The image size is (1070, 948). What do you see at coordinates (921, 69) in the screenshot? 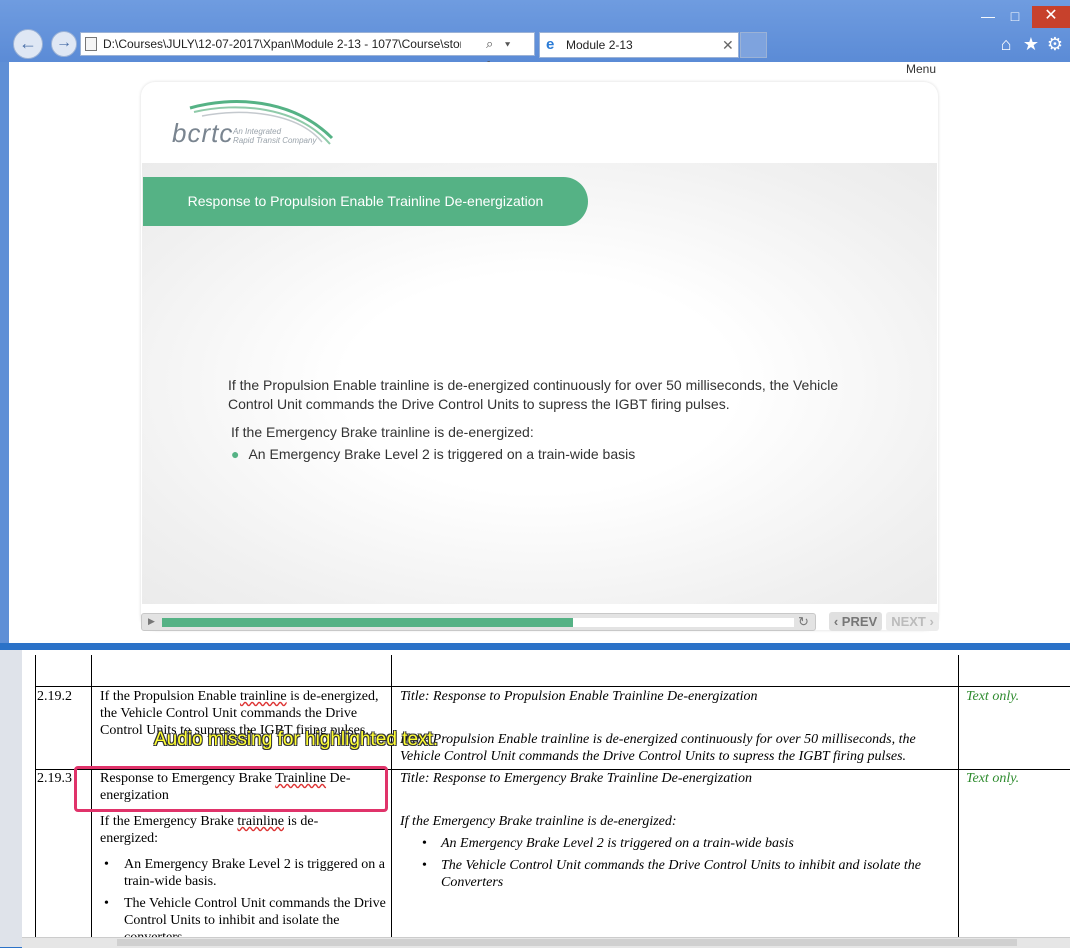
I see `menu-link: Menu` at bounding box center [921, 69].